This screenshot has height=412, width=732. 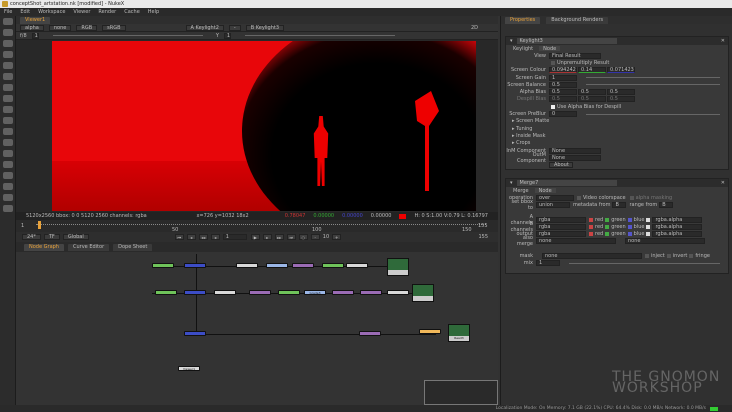 What do you see at coordinates (563, 84) in the screenshot?
I see `screen-balance-field: 0.5` at bounding box center [563, 84].